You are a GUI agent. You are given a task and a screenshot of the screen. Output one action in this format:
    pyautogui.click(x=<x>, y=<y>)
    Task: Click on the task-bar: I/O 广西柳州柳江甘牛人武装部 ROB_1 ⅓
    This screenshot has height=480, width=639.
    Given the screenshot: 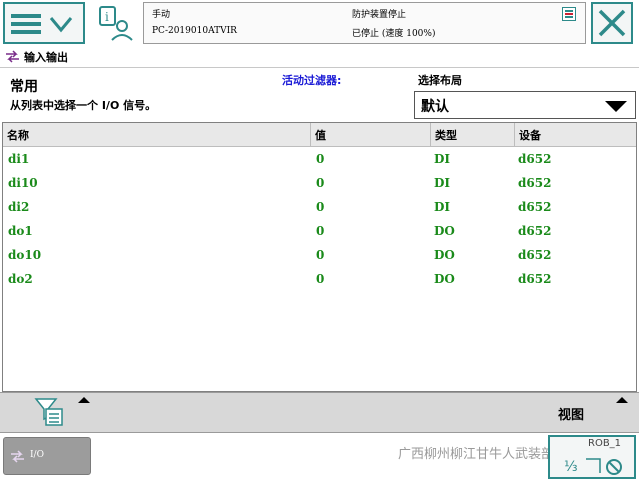 What is the action you would take?
    pyautogui.click(x=319, y=456)
    